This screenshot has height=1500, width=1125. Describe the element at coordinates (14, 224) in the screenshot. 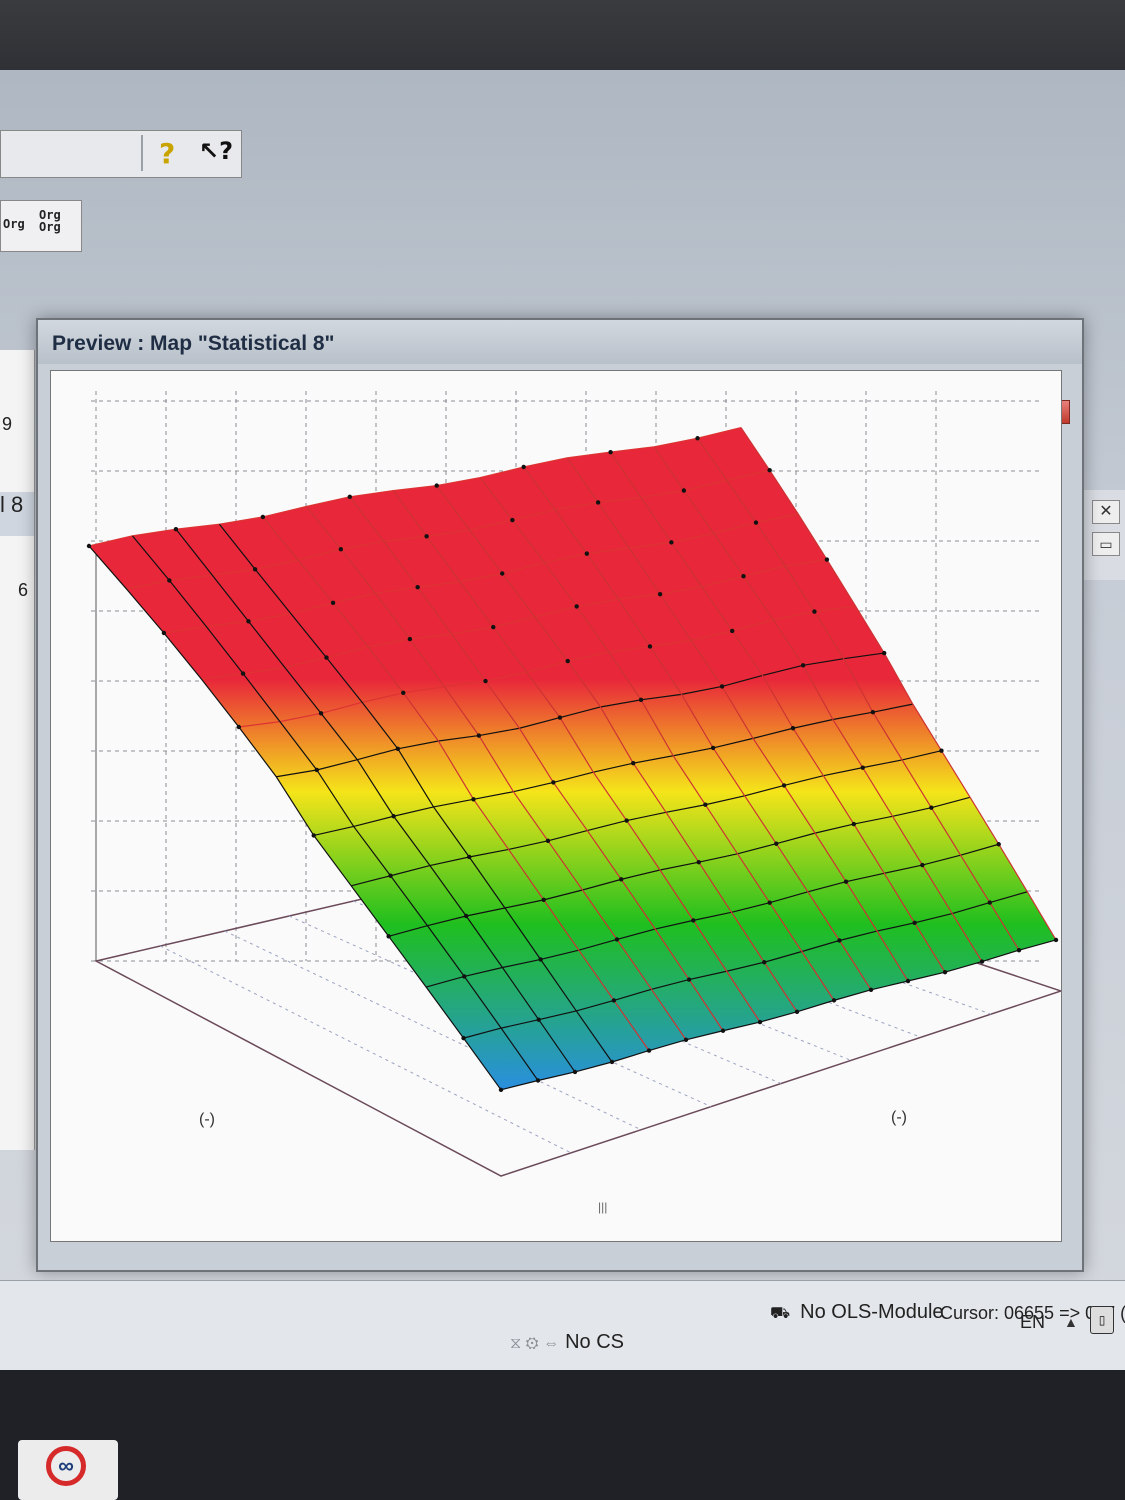

I see `org-button-left: Org` at that location.